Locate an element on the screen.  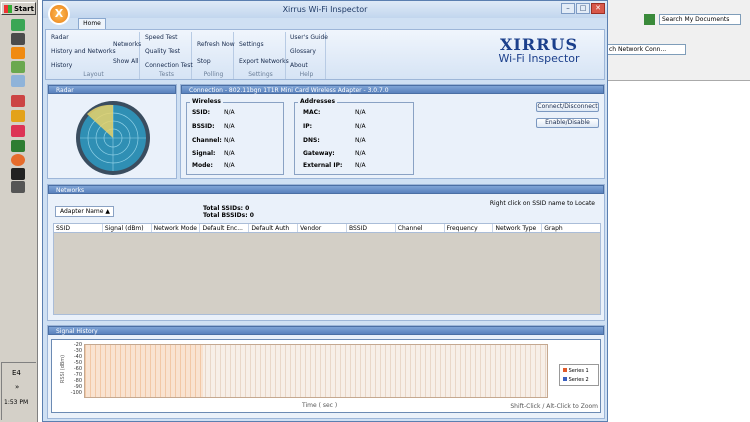
group-label: Tests is located at coordinates (166, 74).